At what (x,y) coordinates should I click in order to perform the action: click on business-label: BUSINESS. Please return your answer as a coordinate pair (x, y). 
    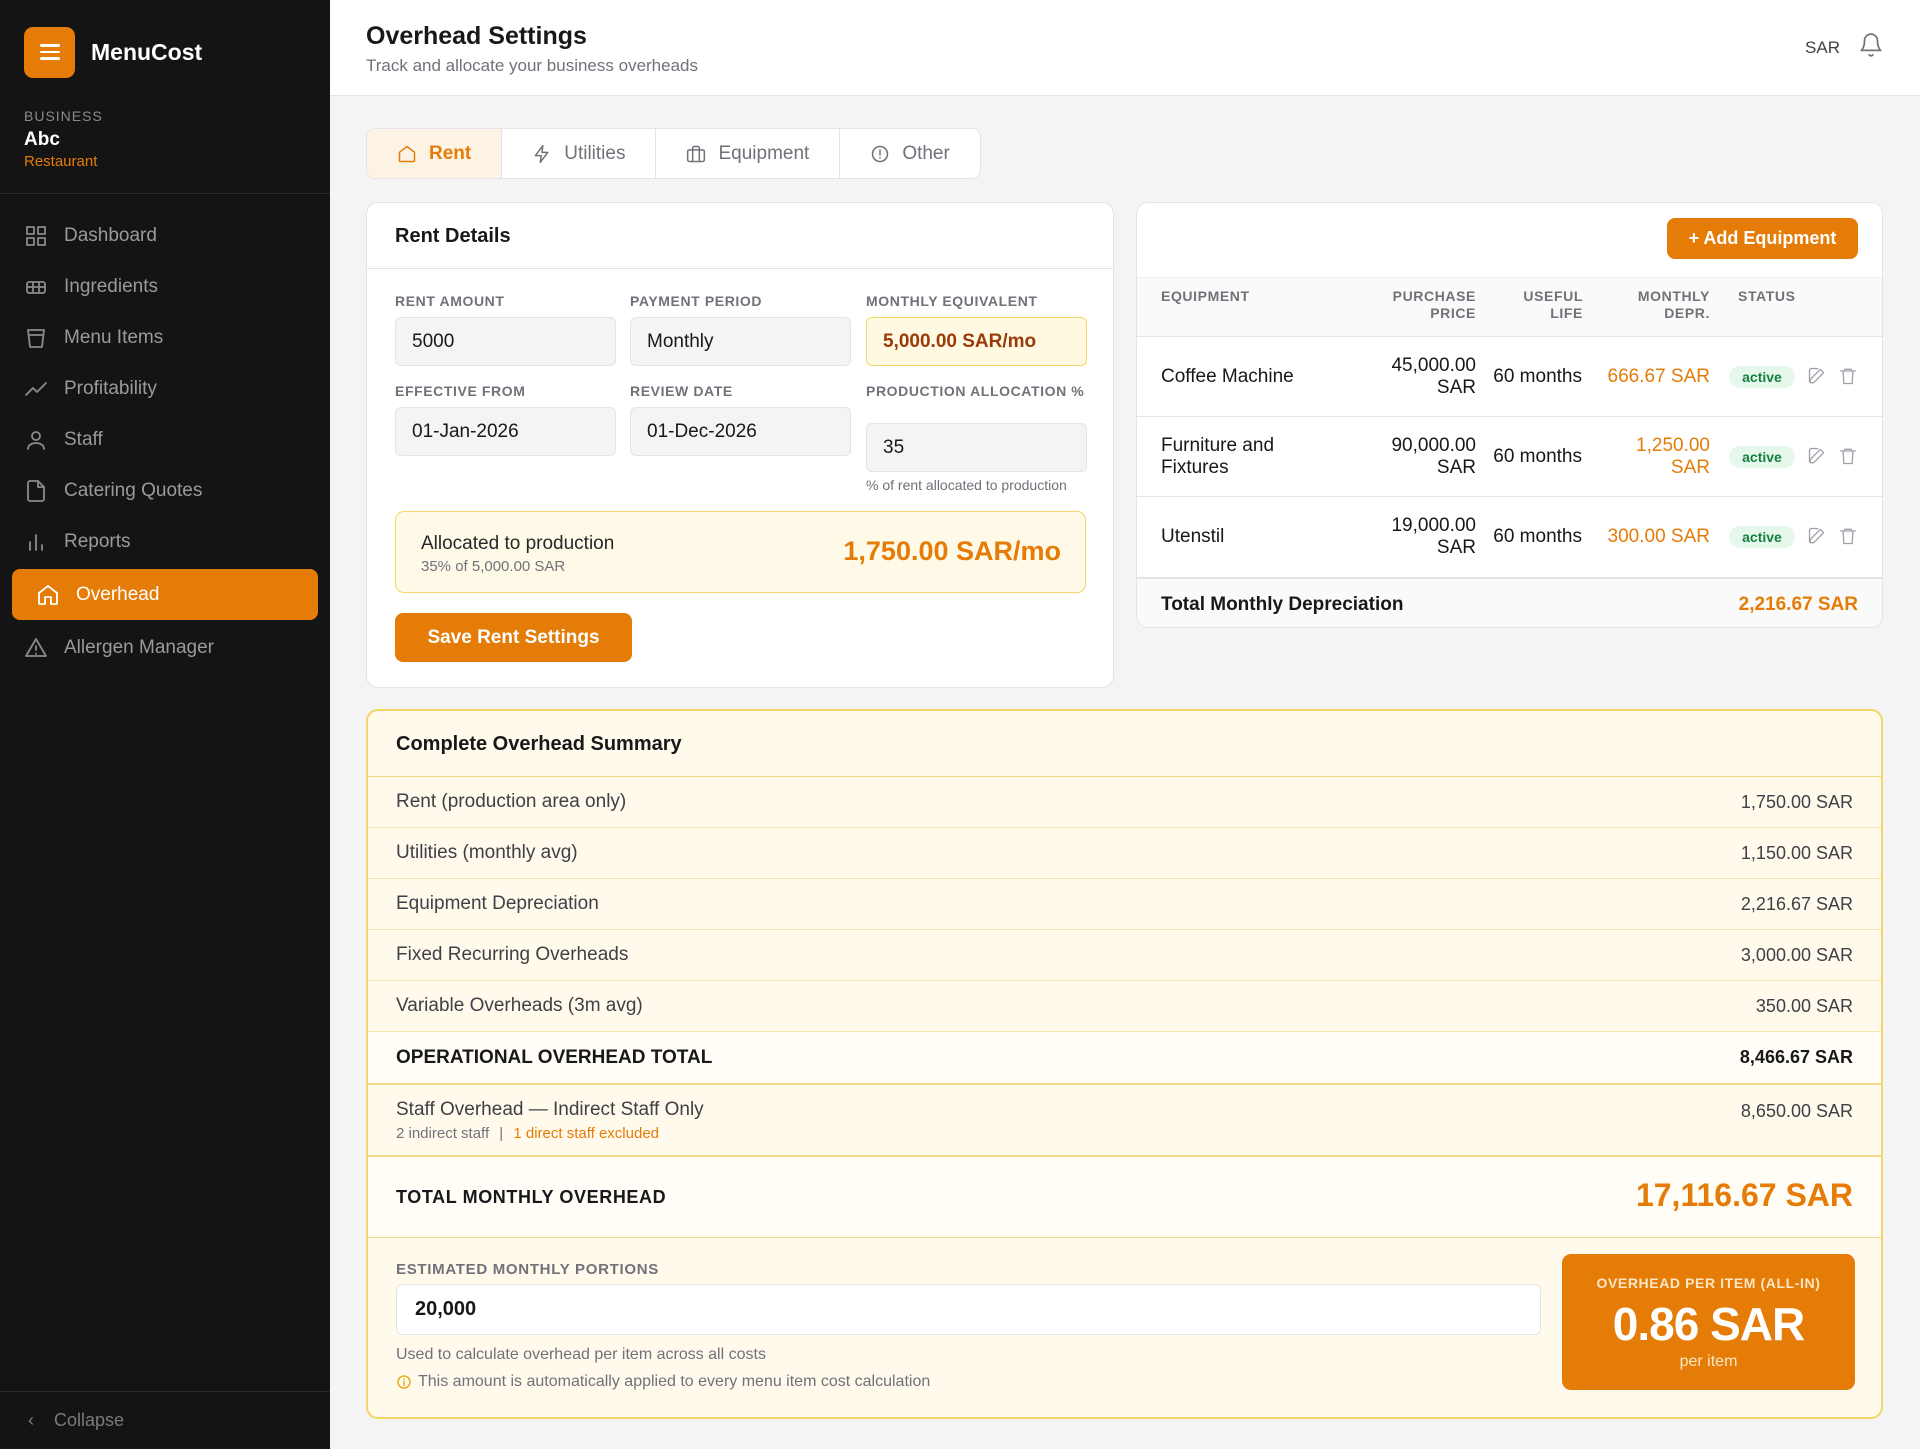
    Looking at the image, I should click on (63, 116).